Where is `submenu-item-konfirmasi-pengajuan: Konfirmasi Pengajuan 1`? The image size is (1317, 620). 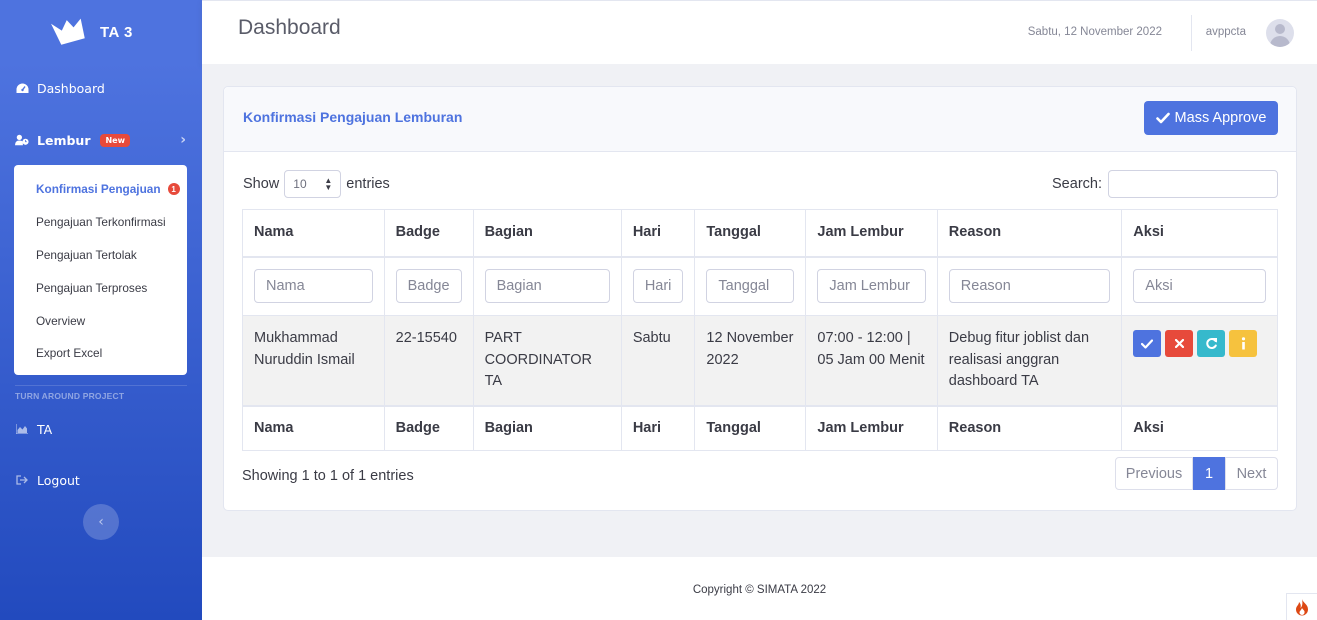
submenu-item-konfirmasi-pengajuan: Konfirmasi Pengajuan 1 is located at coordinates (100, 189).